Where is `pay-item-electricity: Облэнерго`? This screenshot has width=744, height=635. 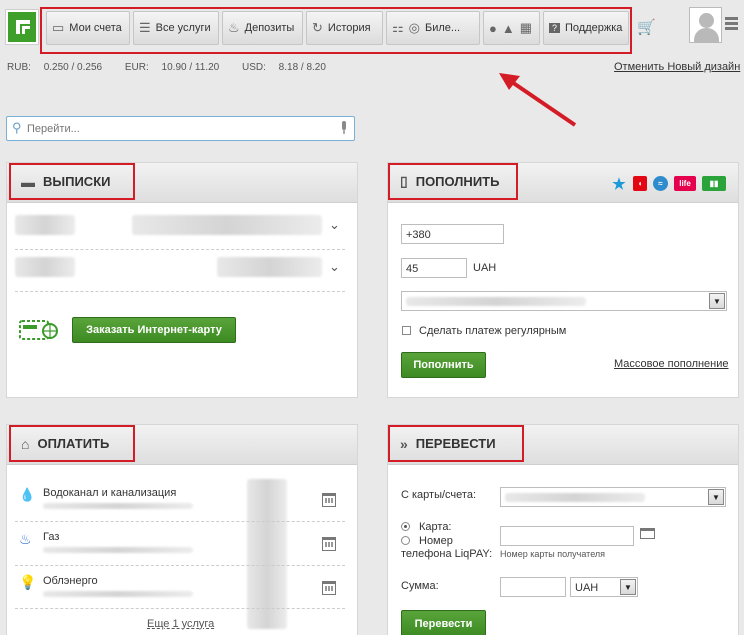 pay-item-electricity: Облэнерго is located at coordinates (70, 581).